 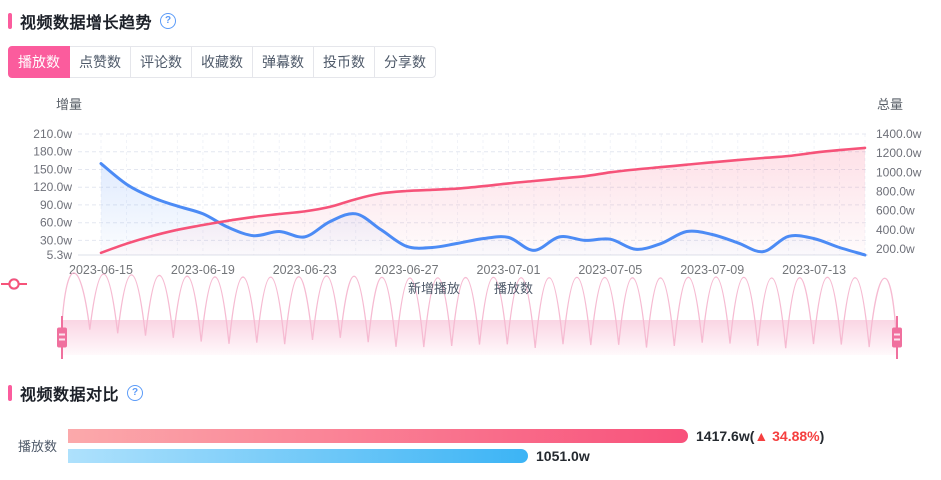 What do you see at coordinates (230, 287) in the screenshot?
I see `legend-item-0: 新增播放` at bounding box center [230, 287].